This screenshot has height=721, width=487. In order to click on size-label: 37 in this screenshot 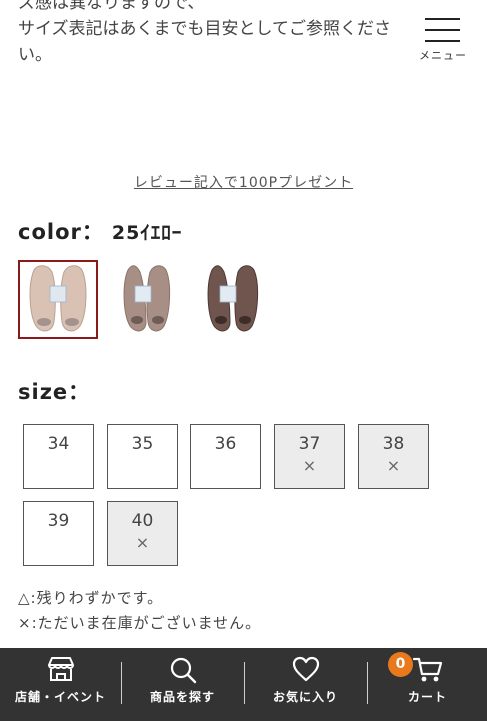, I will do `click(309, 444)`.